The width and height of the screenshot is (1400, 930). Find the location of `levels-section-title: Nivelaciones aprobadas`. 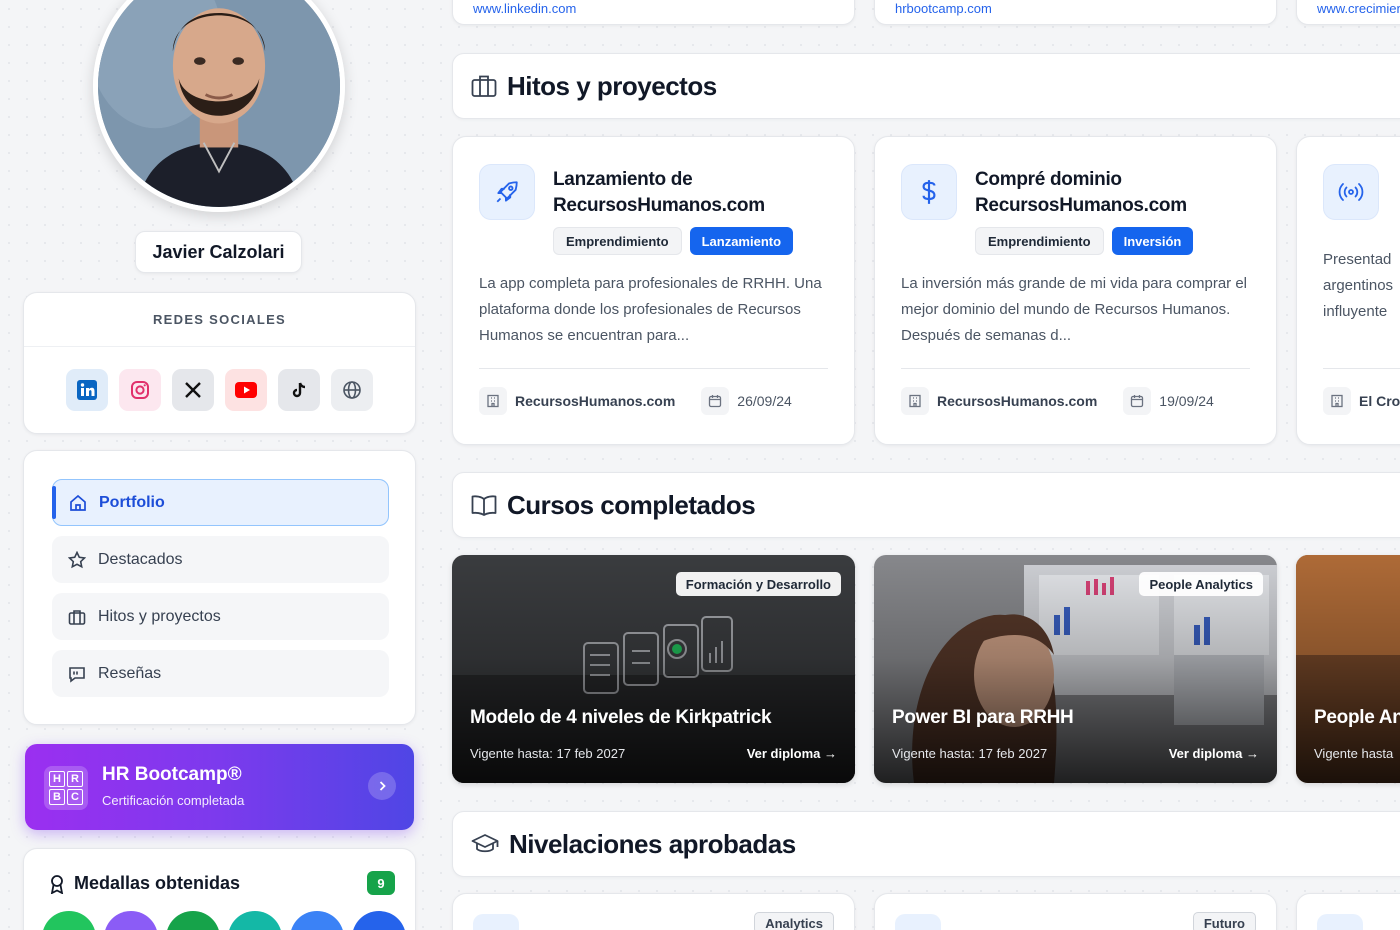

levels-section-title: Nivelaciones aprobadas is located at coordinates (652, 843).